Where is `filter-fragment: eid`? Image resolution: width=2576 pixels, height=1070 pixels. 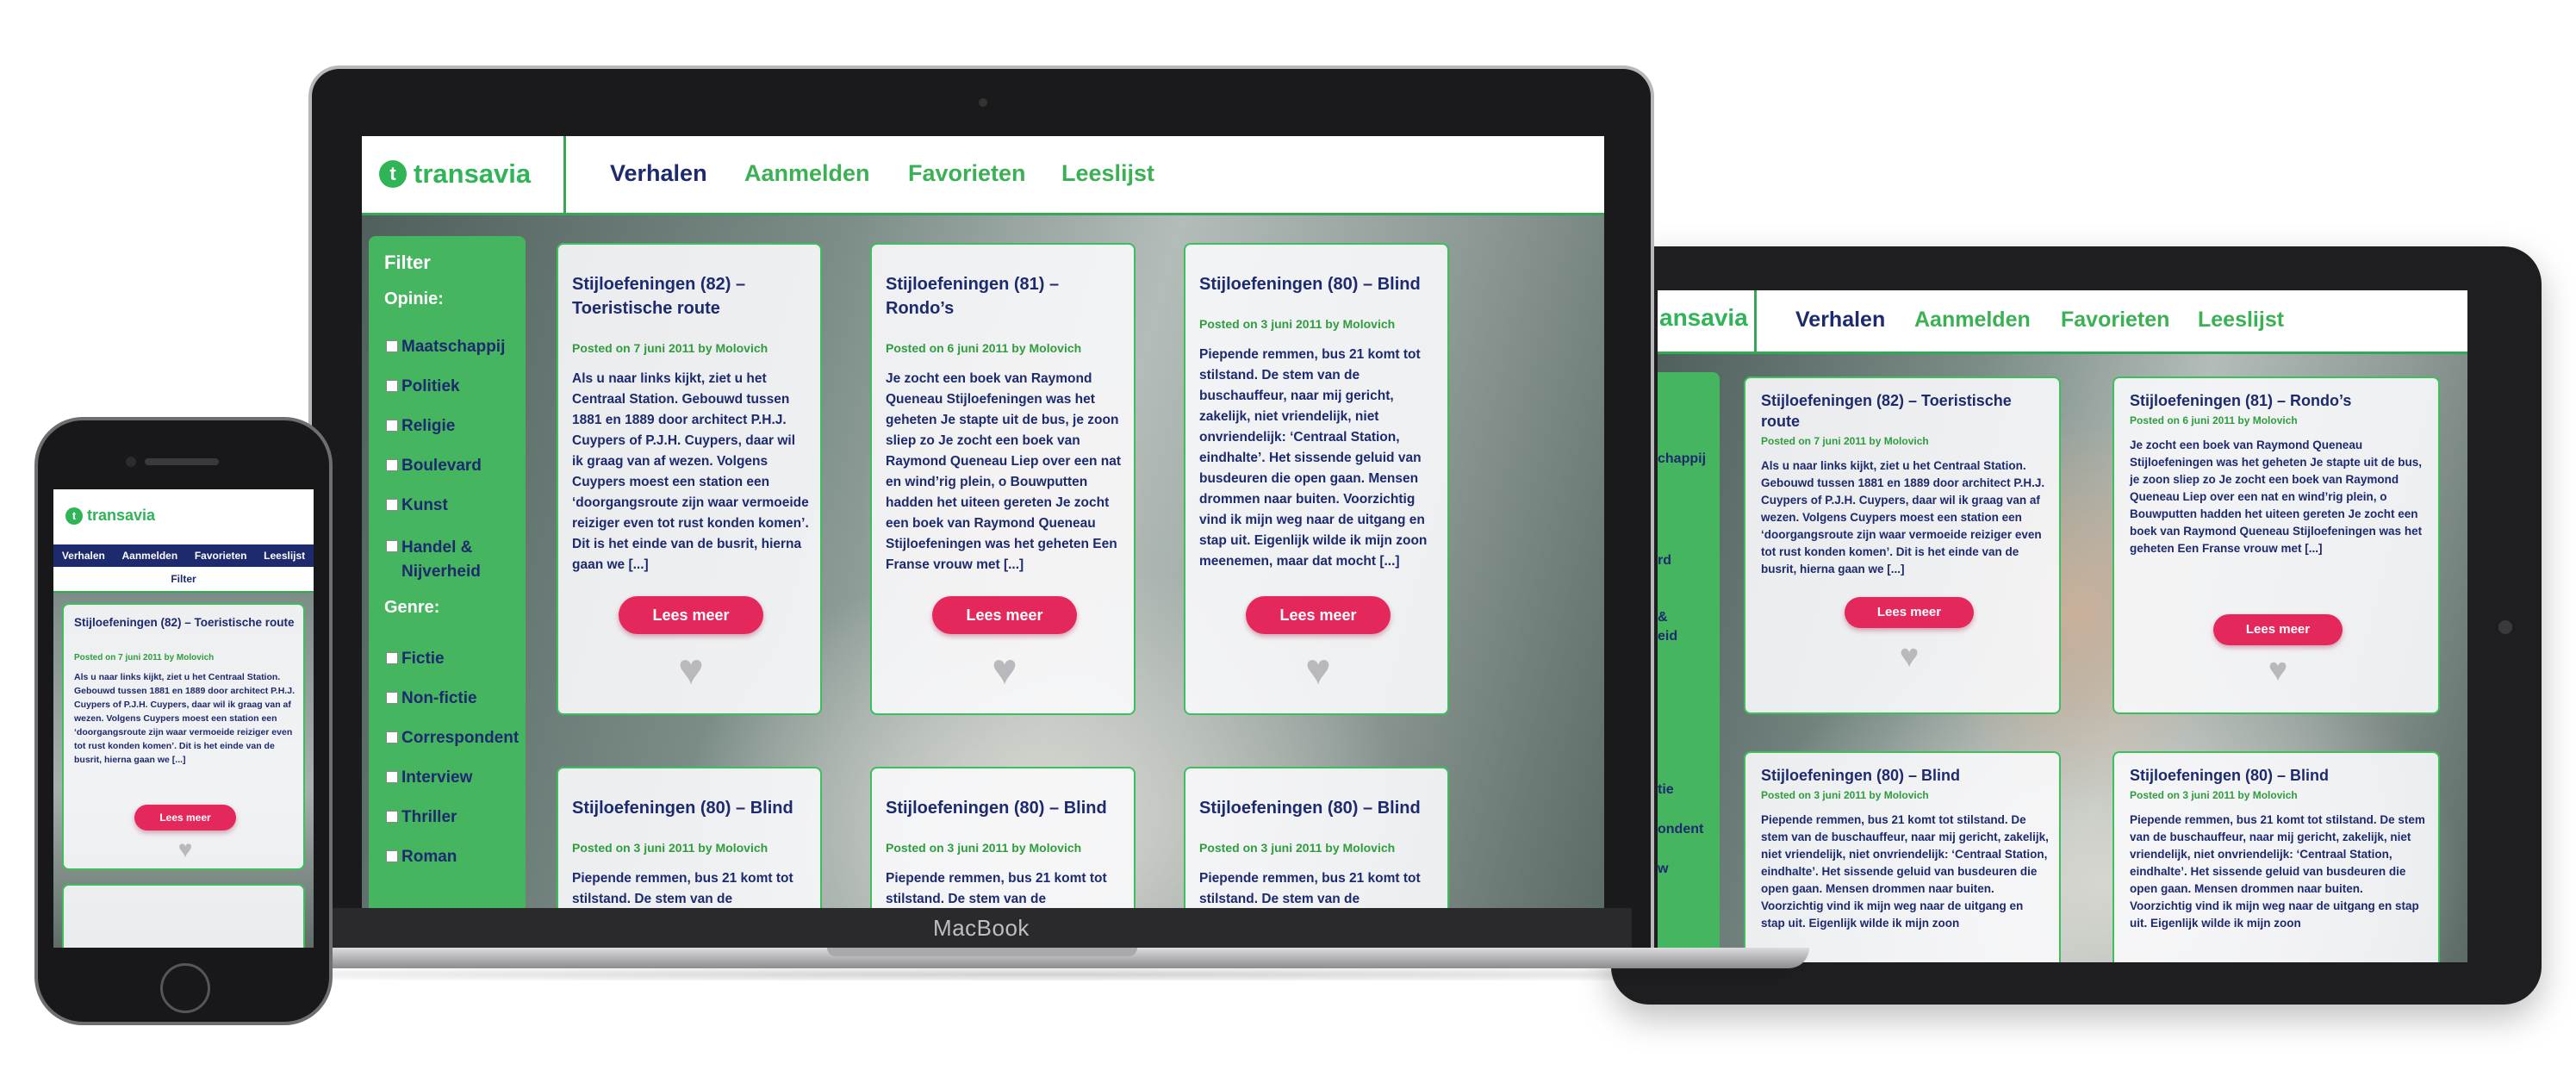
filter-fragment: eid is located at coordinates (1668, 636).